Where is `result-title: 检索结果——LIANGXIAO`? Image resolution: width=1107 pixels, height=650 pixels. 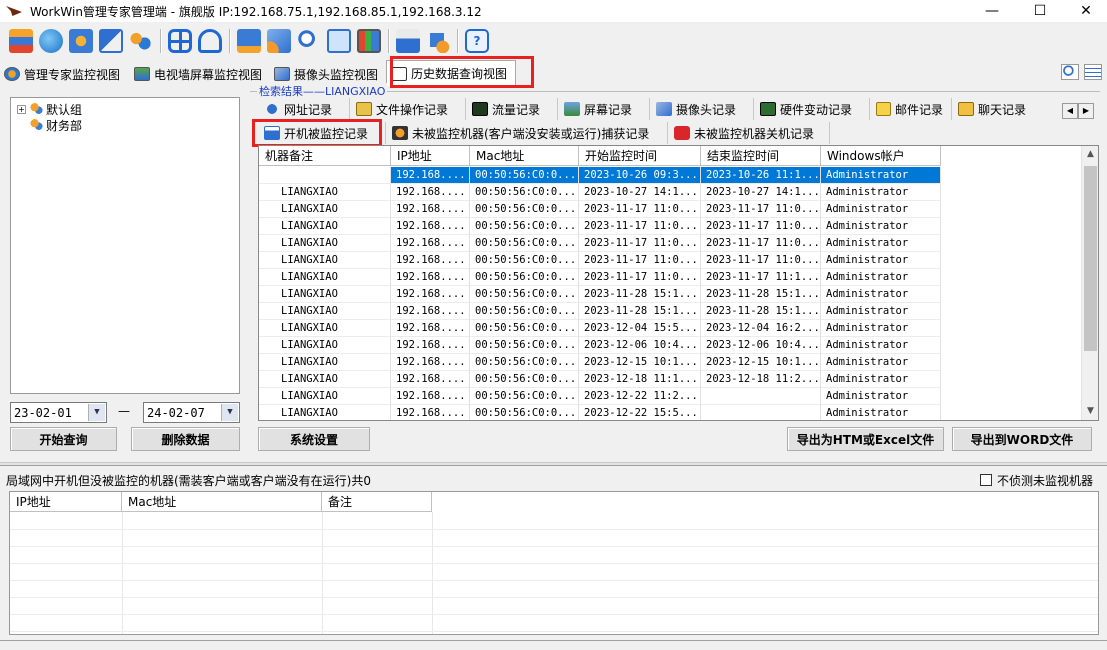
result-title: 检索结果——LIANGXIAO is located at coordinates (322, 91).